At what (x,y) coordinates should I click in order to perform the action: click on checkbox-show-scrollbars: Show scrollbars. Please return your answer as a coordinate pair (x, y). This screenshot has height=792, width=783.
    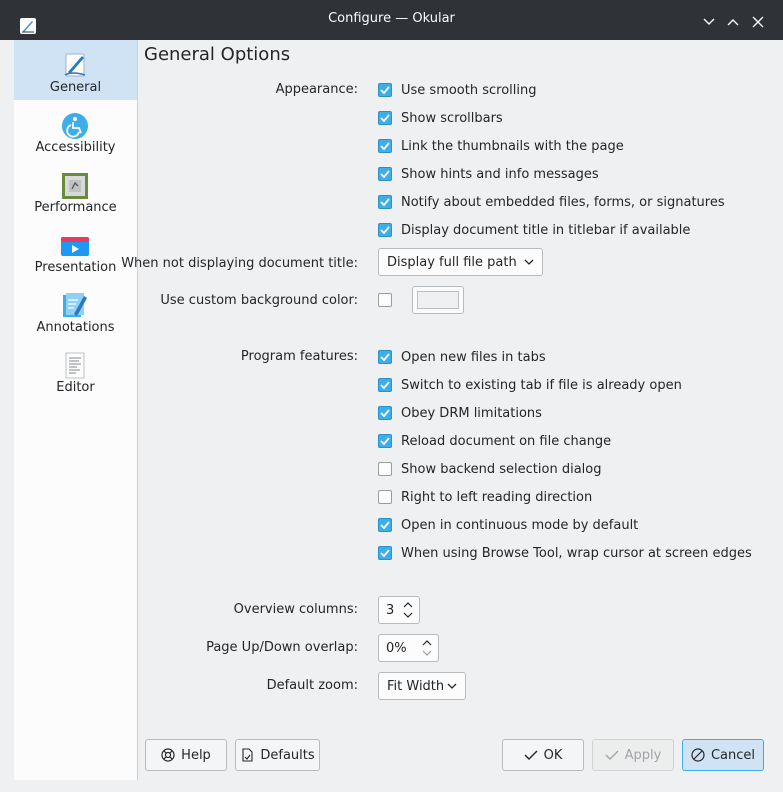
    Looking at the image, I should click on (440, 118).